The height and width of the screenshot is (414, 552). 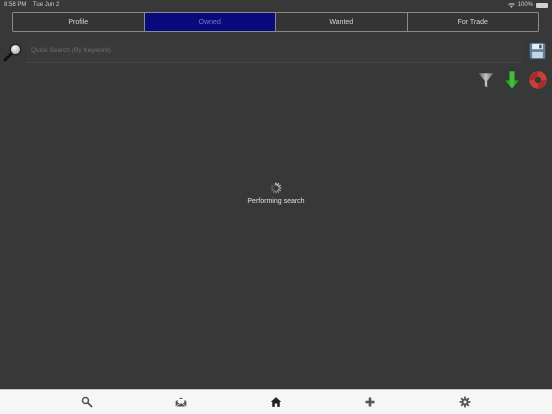 What do you see at coordinates (465, 402) in the screenshot?
I see `gear-icon` at bounding box center [465, 402].